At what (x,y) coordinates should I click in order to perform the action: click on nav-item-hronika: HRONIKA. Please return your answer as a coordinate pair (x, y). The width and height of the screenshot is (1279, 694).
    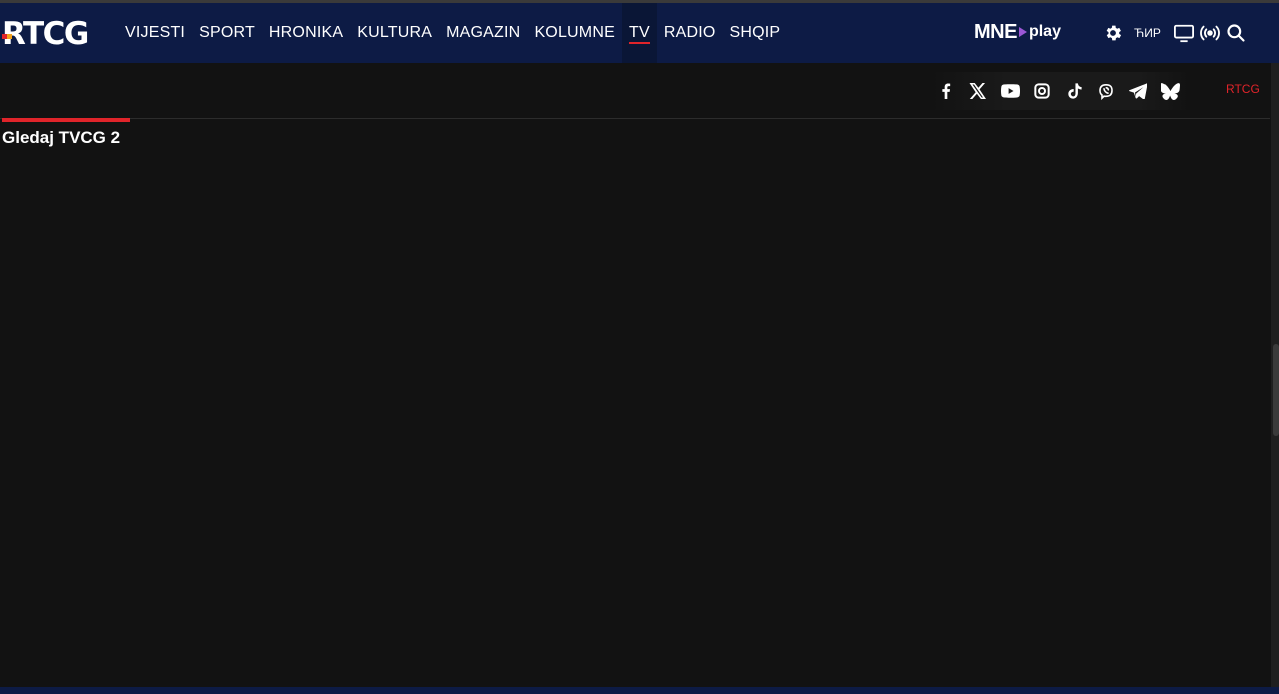
    Looking at the image, I should click on (306, 33).